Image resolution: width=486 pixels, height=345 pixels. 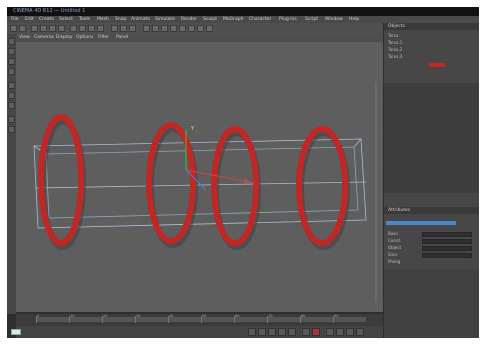 I want to click on menu-tools: Tools, so click(x=84, y=19).